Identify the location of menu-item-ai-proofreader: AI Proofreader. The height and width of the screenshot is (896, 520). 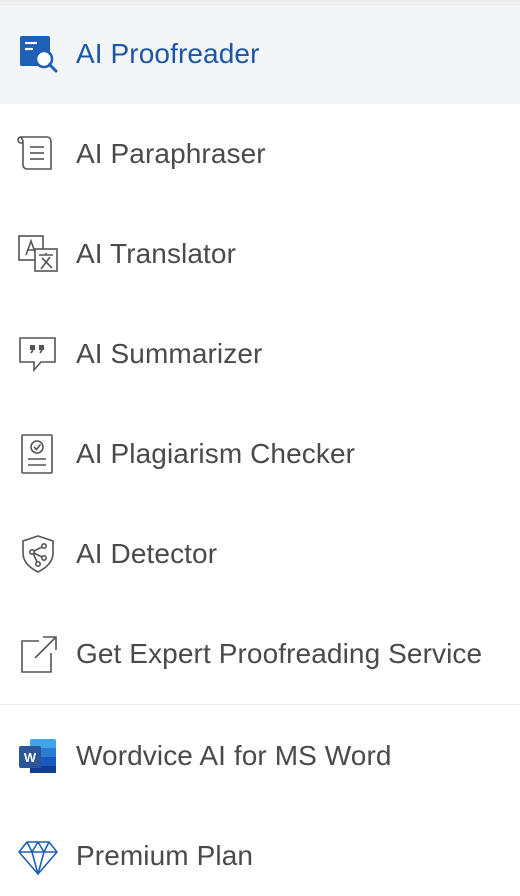
(260, 54).